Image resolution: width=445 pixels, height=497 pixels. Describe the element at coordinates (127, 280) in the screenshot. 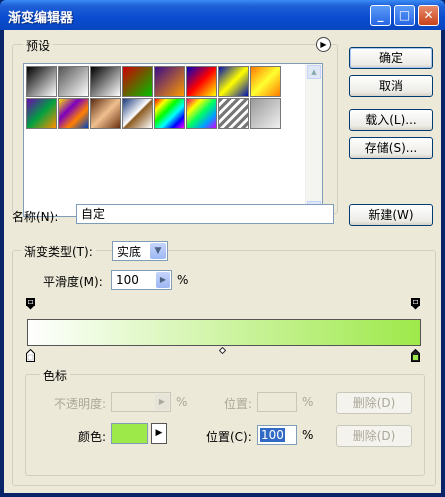

I see `smoothness-value: 100` at that location.